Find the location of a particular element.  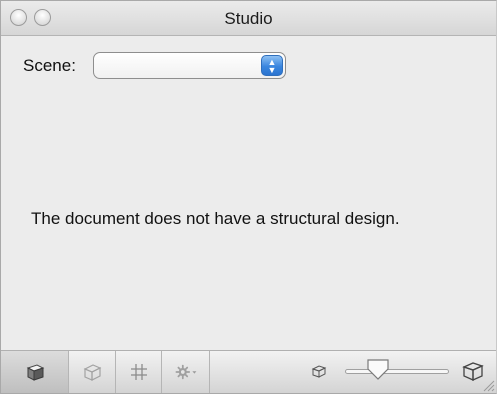

window-title: Studio is located at coordinates (248, 18).